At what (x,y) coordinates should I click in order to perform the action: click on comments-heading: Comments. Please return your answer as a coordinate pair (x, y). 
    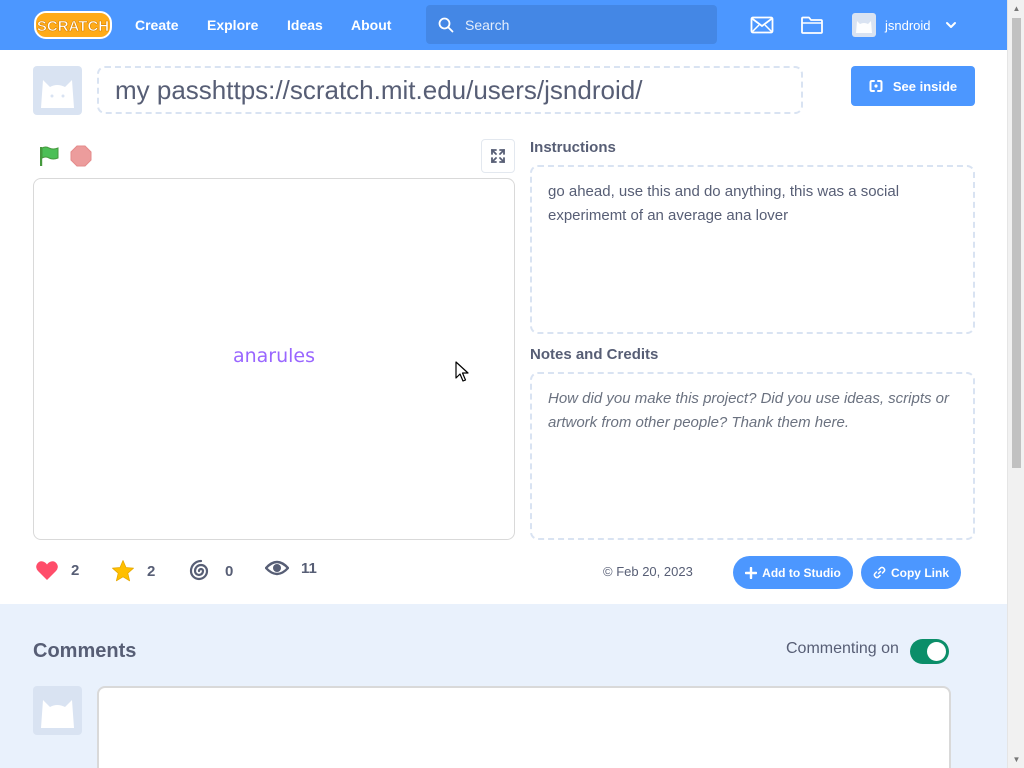
    Looking at the image, I should click on (85, 651).